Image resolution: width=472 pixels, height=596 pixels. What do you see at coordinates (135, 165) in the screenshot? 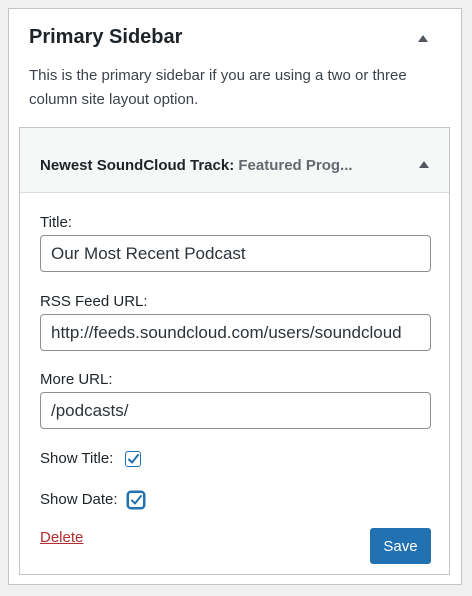
I see `widget-title-main: Newest SoundCloud Track` at bounding box center [135, 165].